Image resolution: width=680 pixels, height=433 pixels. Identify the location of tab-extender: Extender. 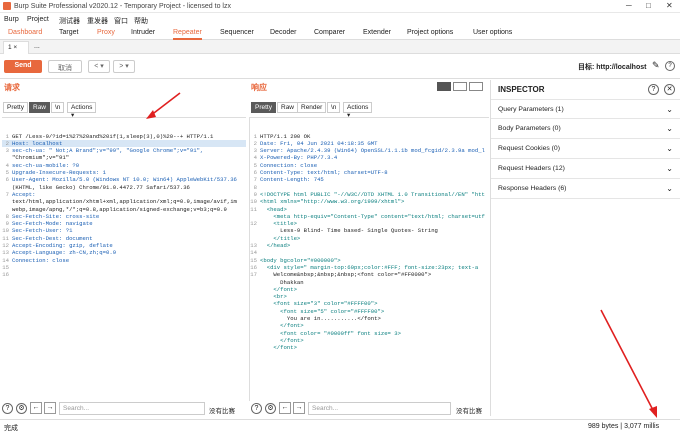
(377, 32).